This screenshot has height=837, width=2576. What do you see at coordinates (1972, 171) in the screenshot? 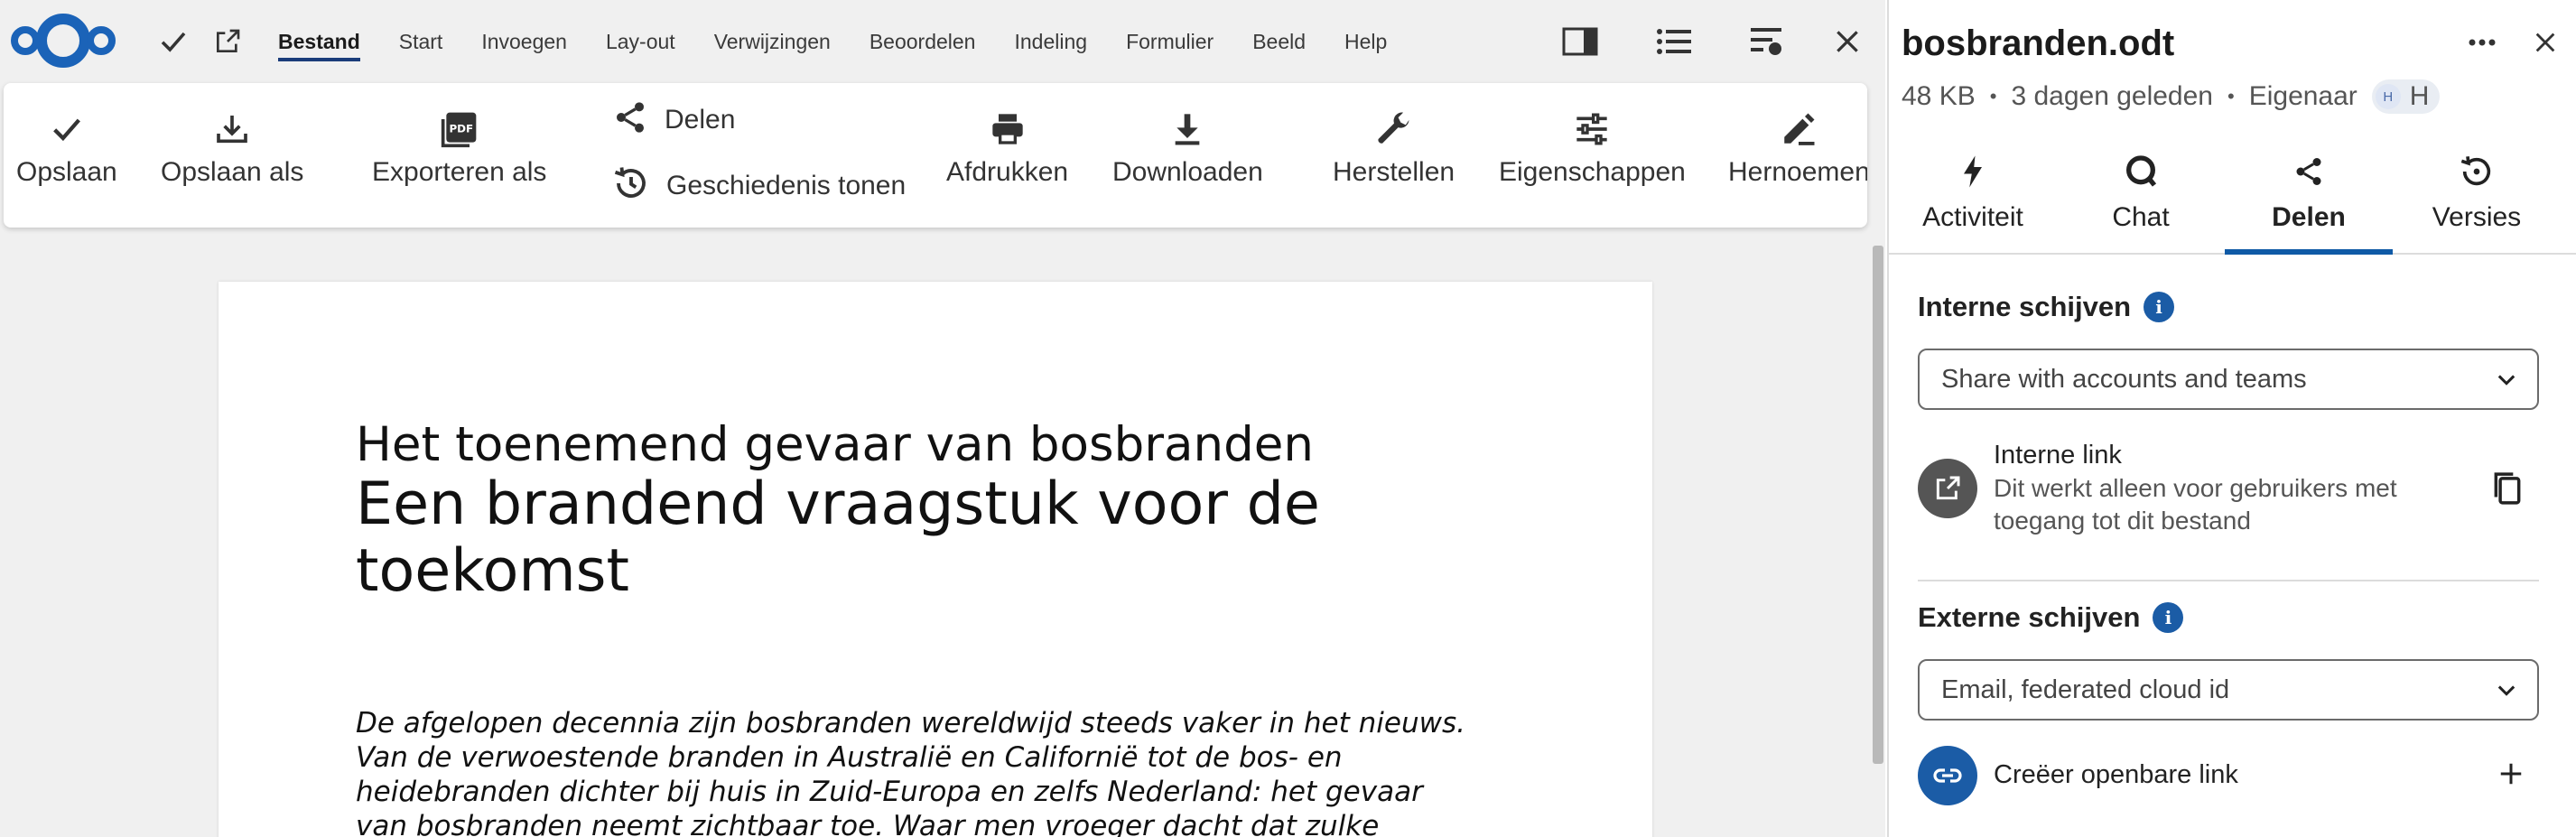
I see `lightning-icon` at bounding box center [1972, 171].